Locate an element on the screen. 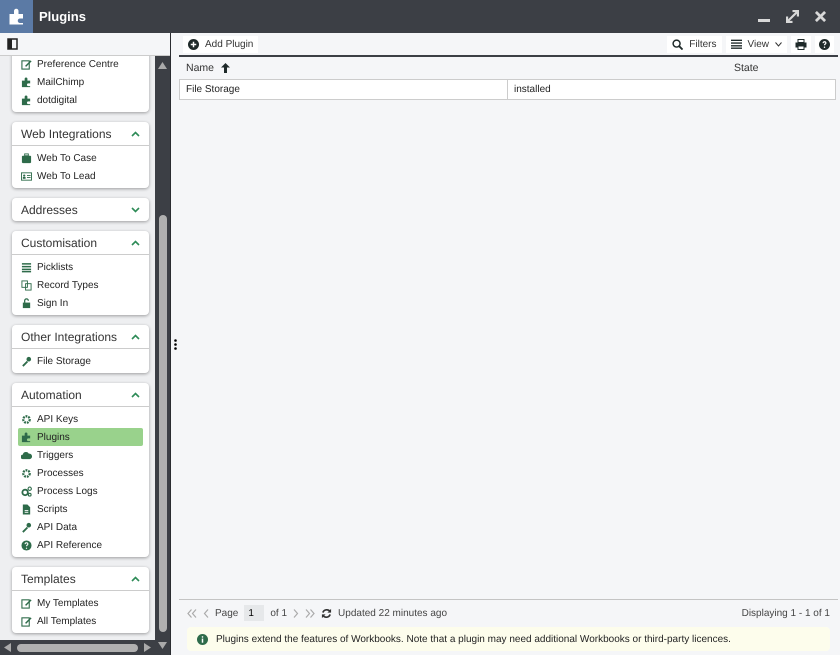 Image resolution: width=840 pixels, height=655 pixels. scroll-left-icon is located at coordinates (7, 647).